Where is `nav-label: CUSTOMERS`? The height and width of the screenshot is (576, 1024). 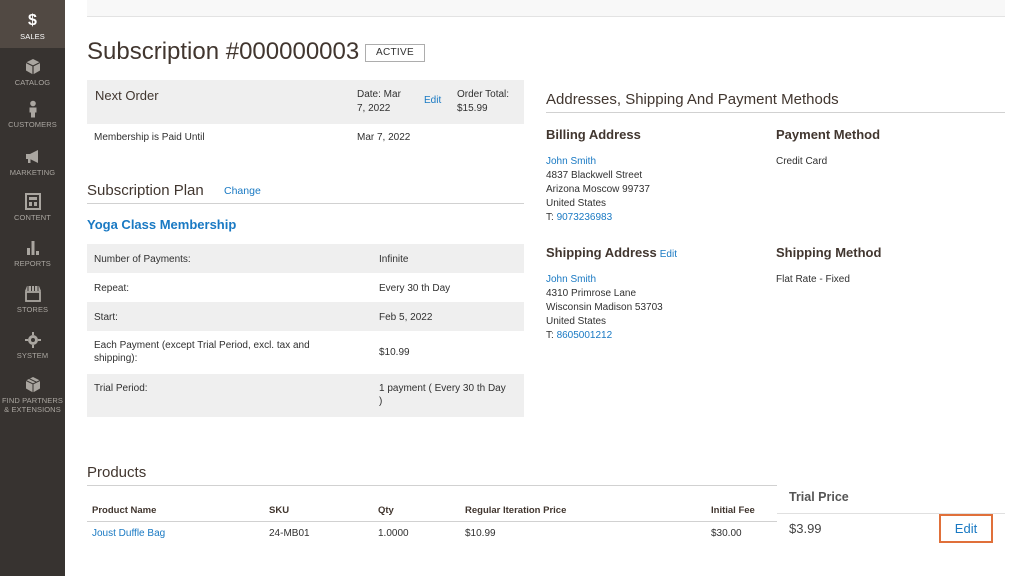
nav-label: CUSTOMERS is located at coordinates (32, 124).